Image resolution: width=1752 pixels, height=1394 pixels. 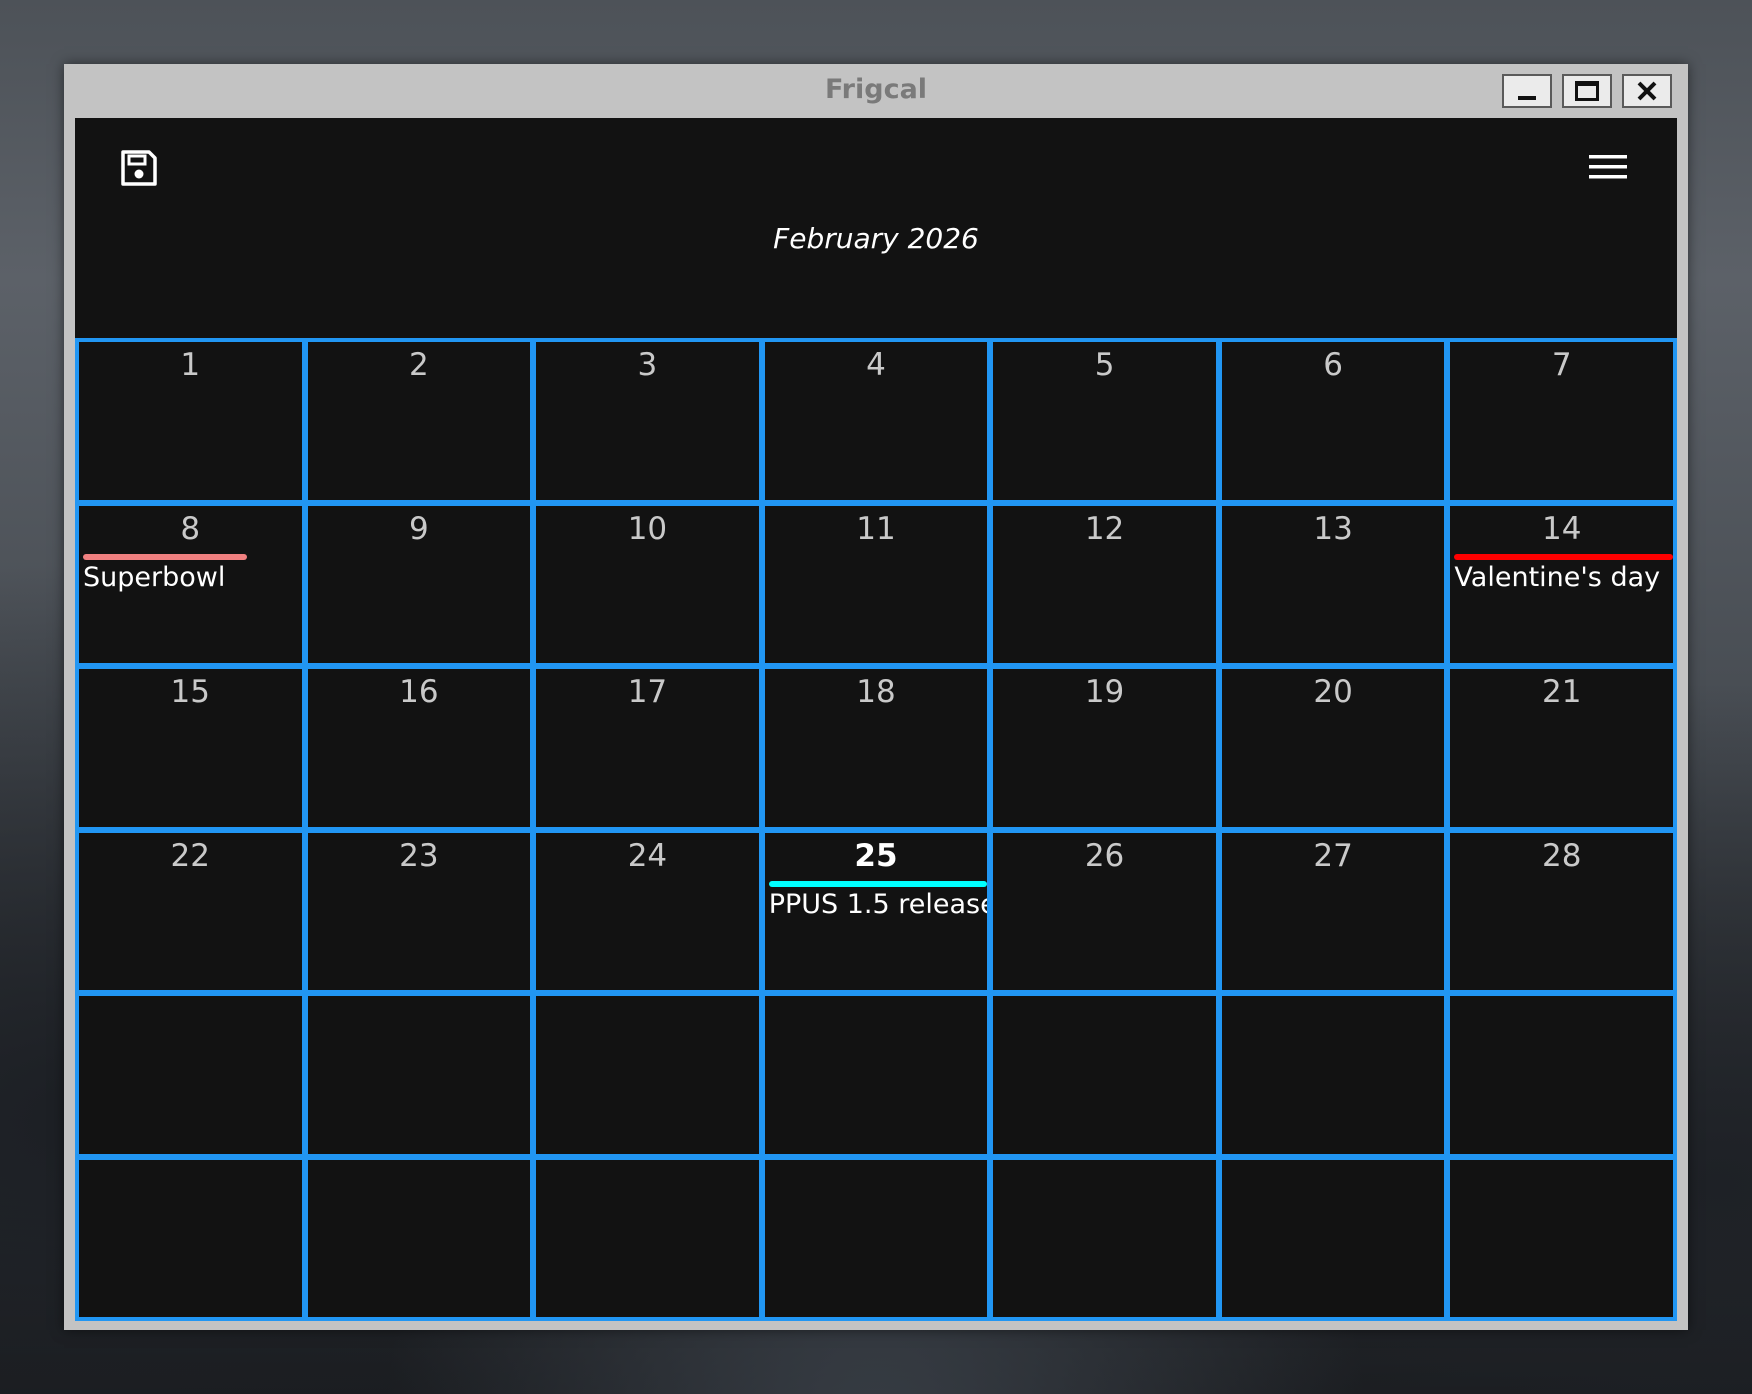 What do you see at coordinates (876, 365) in the screenshot?
I see `day-number: 4` at bounding box center [876, 365].